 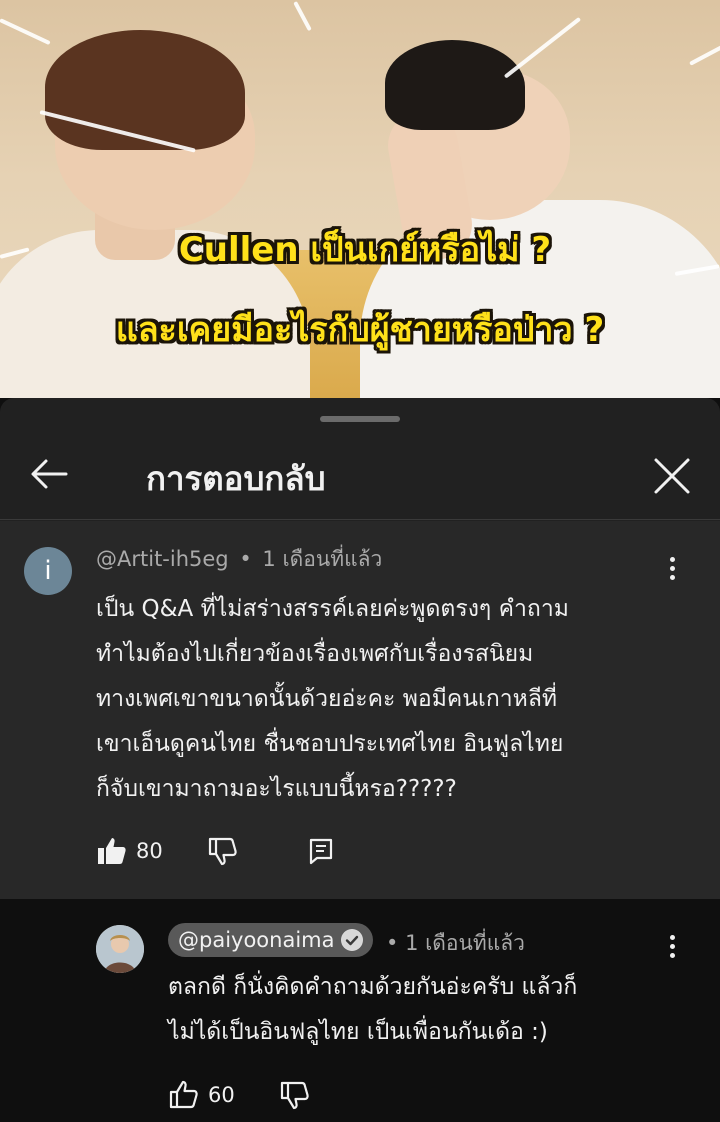 I want to click on reply-author: @paiyoonaima, so click(x=256, y=940).